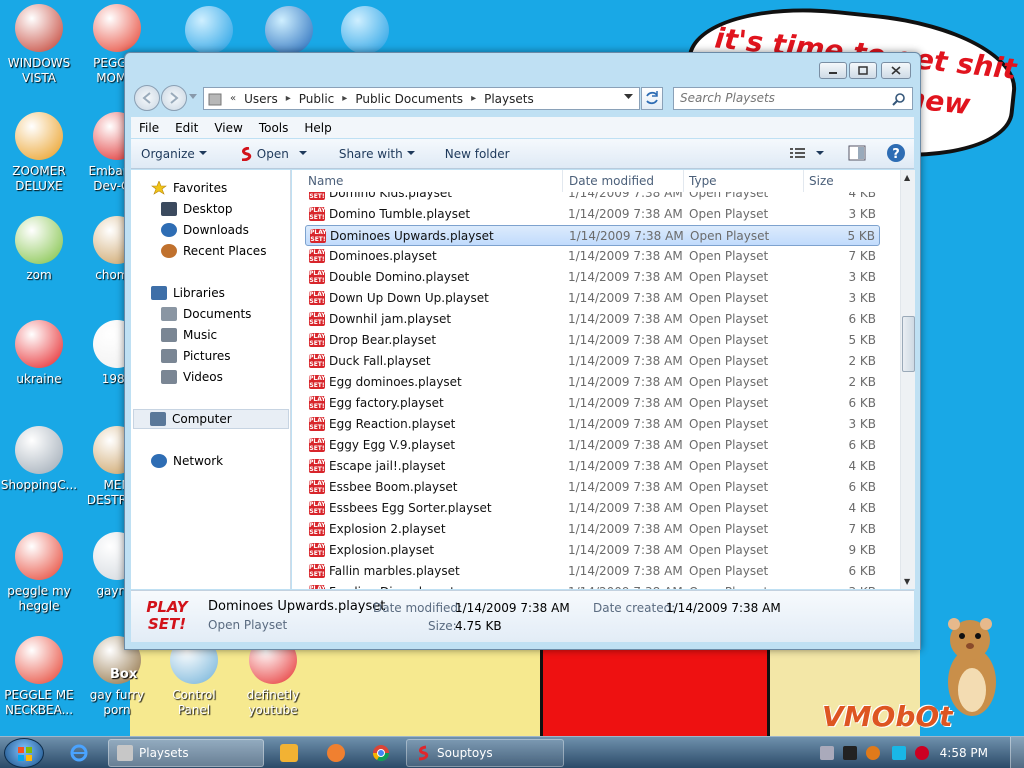 The image size is (1024, 768). What do you see at coordinates (899, 99) in the screenshot?
I see `search-icon` at bounding box center [899, 99].